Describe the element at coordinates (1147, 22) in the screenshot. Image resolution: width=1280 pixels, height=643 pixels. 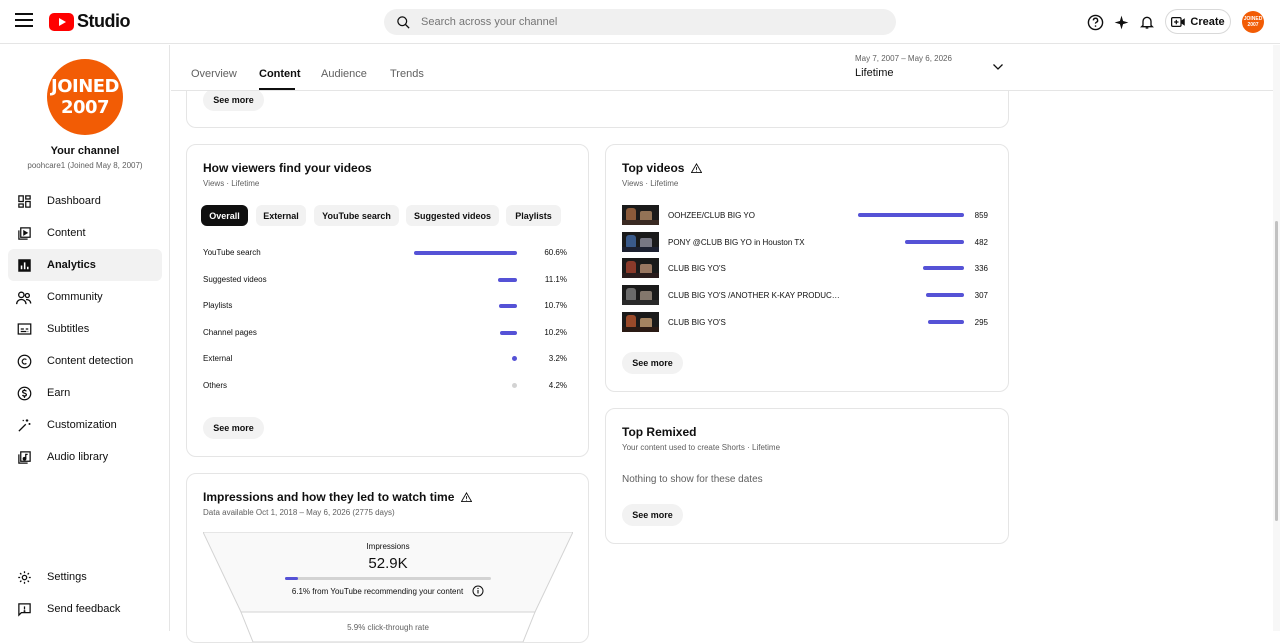
I see `notifications-icon` at that location.